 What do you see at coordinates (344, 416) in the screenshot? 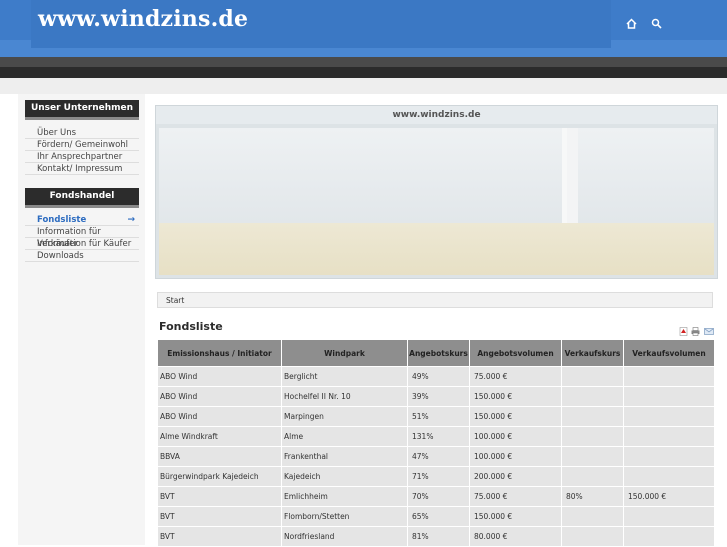
I see `table-cell: Marpingen` at bounding box center [344, 416].